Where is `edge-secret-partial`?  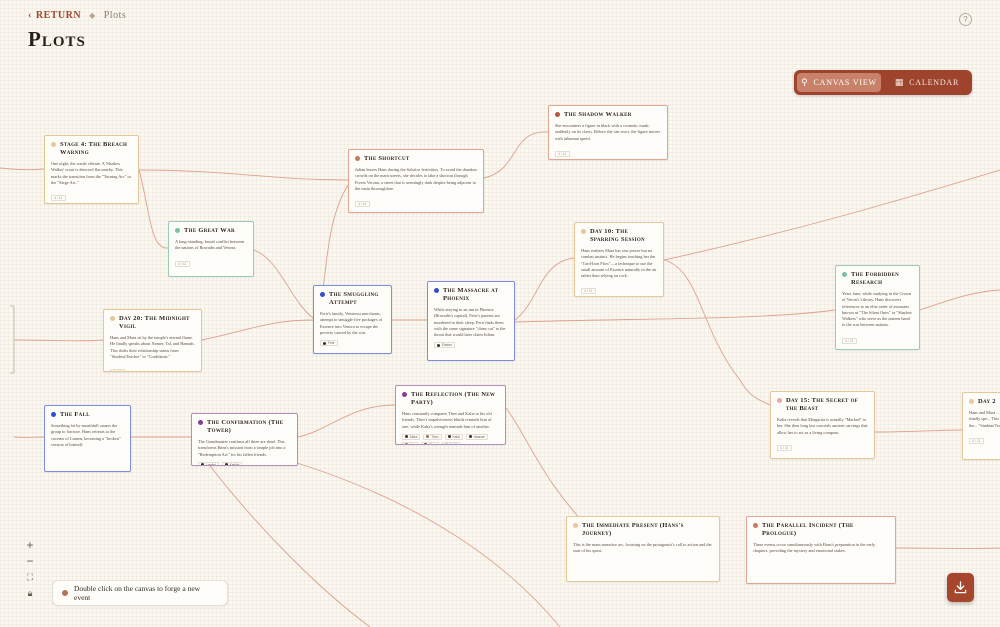 edge-secret-partial is located at coordinates (918, 431).